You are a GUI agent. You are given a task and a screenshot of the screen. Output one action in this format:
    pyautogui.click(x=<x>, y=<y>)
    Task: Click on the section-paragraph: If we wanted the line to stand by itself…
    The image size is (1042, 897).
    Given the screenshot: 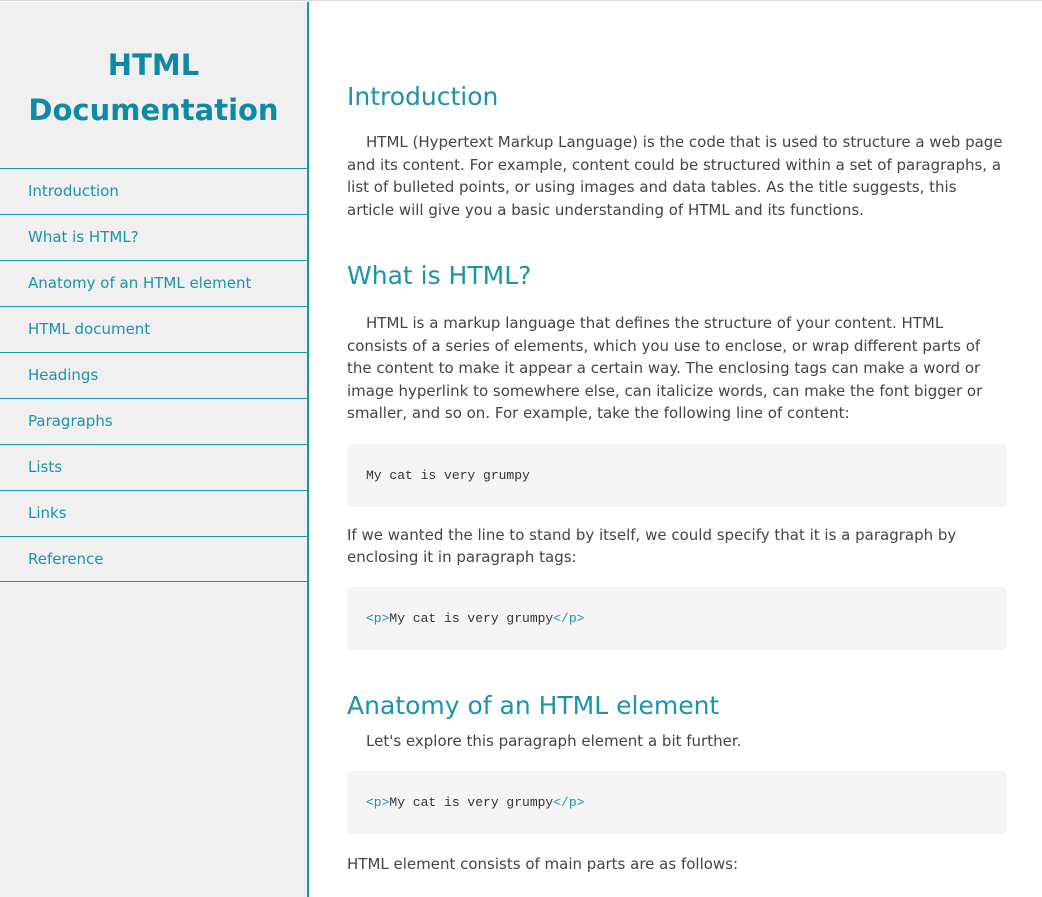 What is the action you would take?
    pyautogui.click(x=652, y=546)
    